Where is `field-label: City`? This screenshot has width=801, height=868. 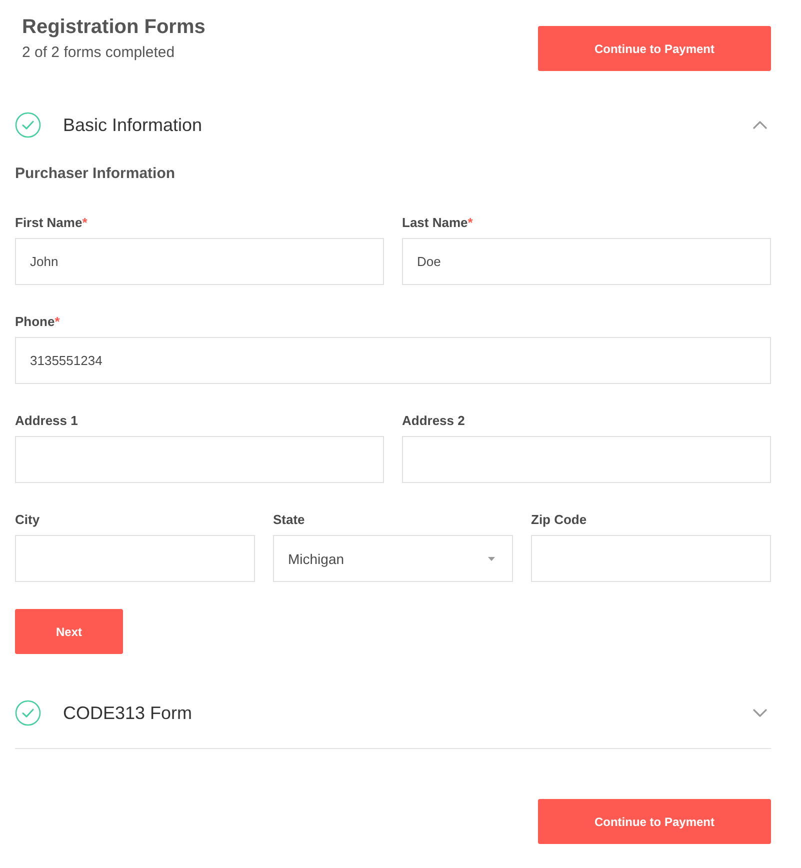 field-label: City is located at coordinates (27, 520).